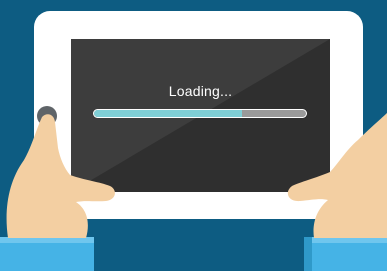  Describe the element at coordinates (345, 254) in the screenshot. I see `right-sleeve` at that location.